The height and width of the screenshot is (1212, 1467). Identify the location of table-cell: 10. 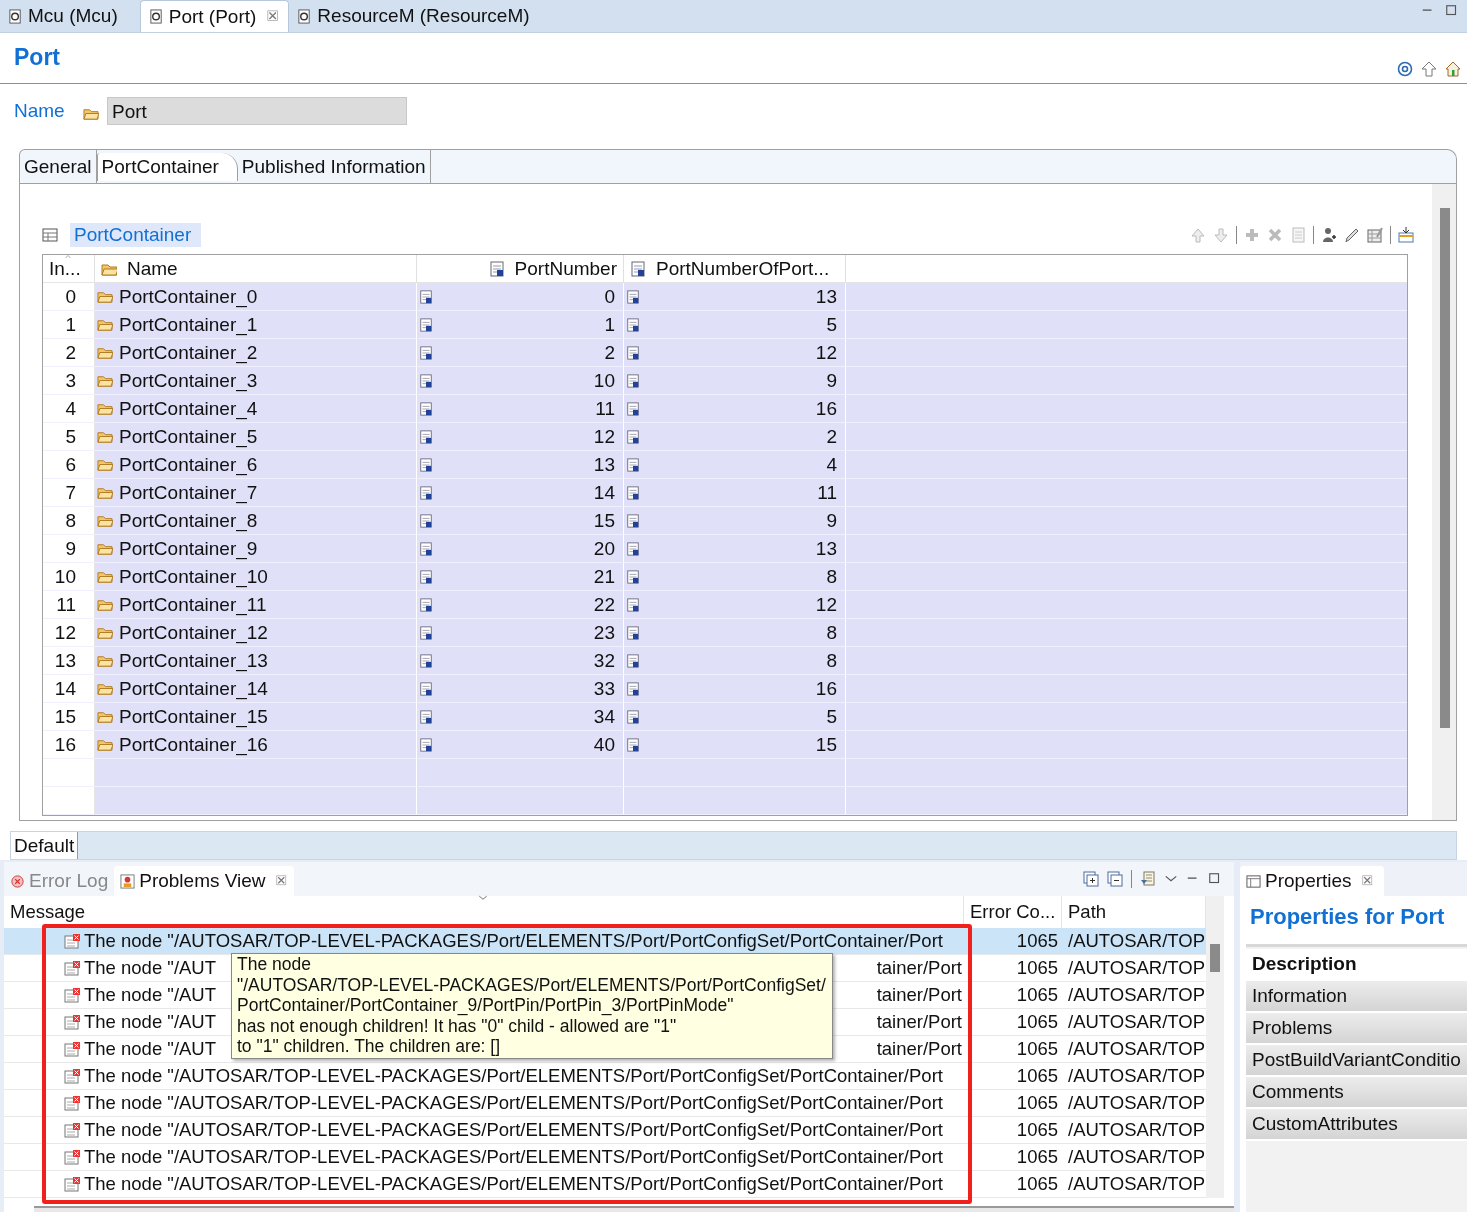
(604, 380).